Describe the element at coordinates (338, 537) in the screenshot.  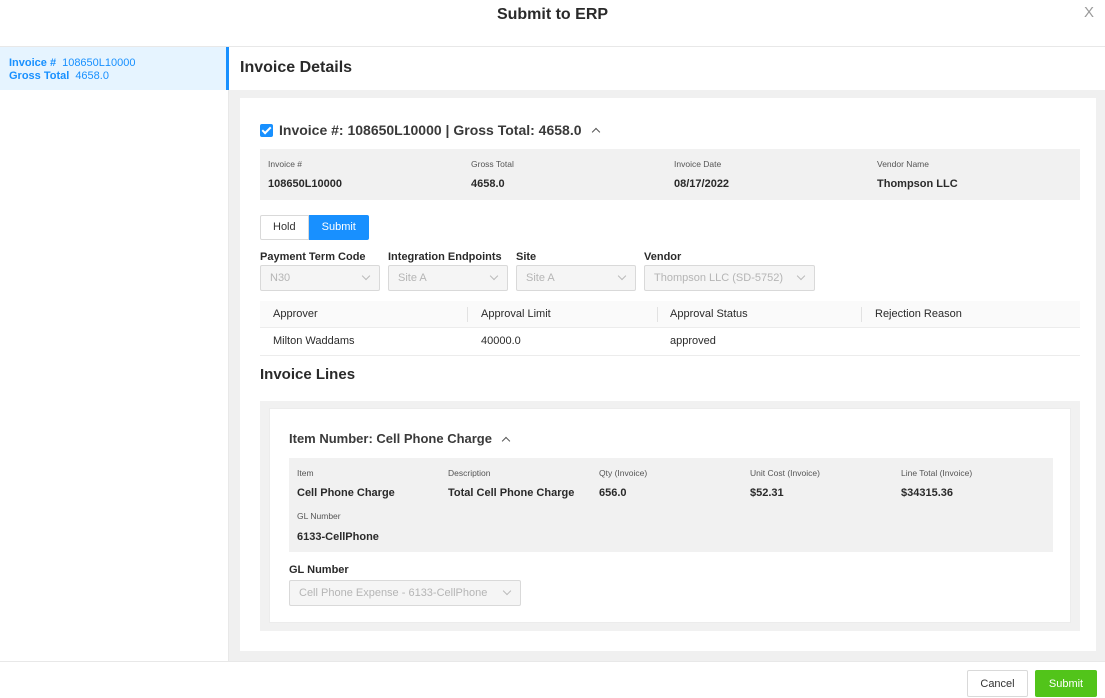
I see `line-summary-value: 6133-CellPhone` at that location.